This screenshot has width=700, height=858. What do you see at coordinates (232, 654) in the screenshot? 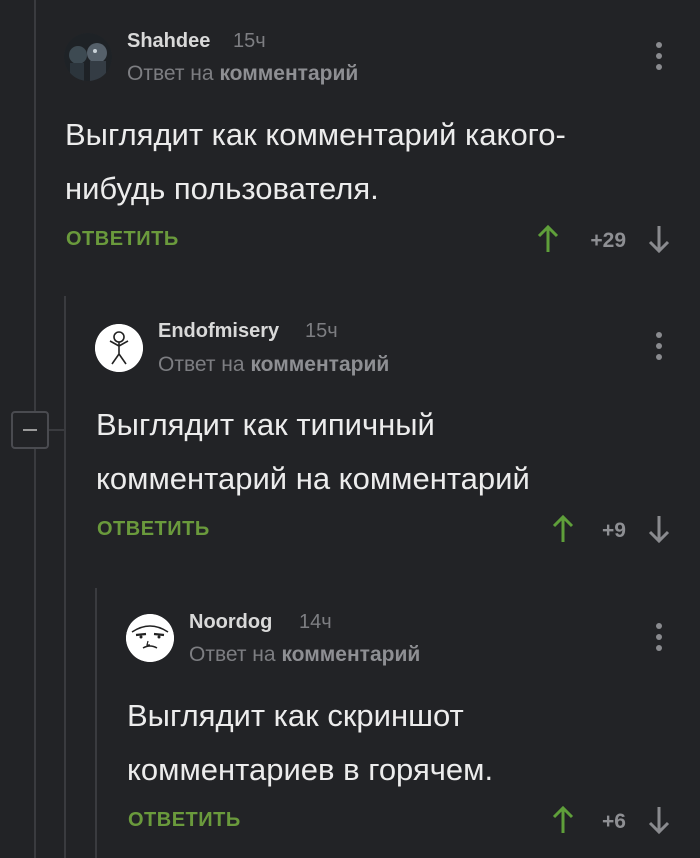
I see `reply-prefix: Ответ на` at bounding box center [232, 654].